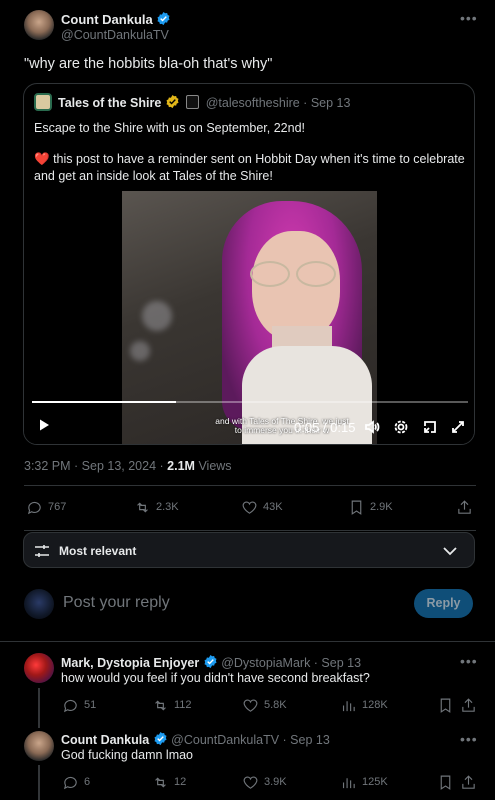  I want to click on views-label: Views, so click(215, 466).